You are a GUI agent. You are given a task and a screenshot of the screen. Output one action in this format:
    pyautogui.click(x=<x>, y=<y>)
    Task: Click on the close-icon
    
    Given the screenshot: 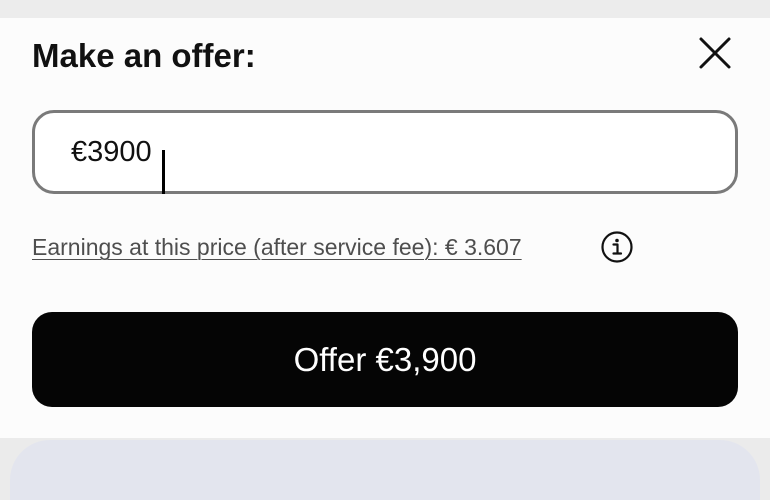 What is the action you would take?
    pyautogui.click(x=715, y=53)
    